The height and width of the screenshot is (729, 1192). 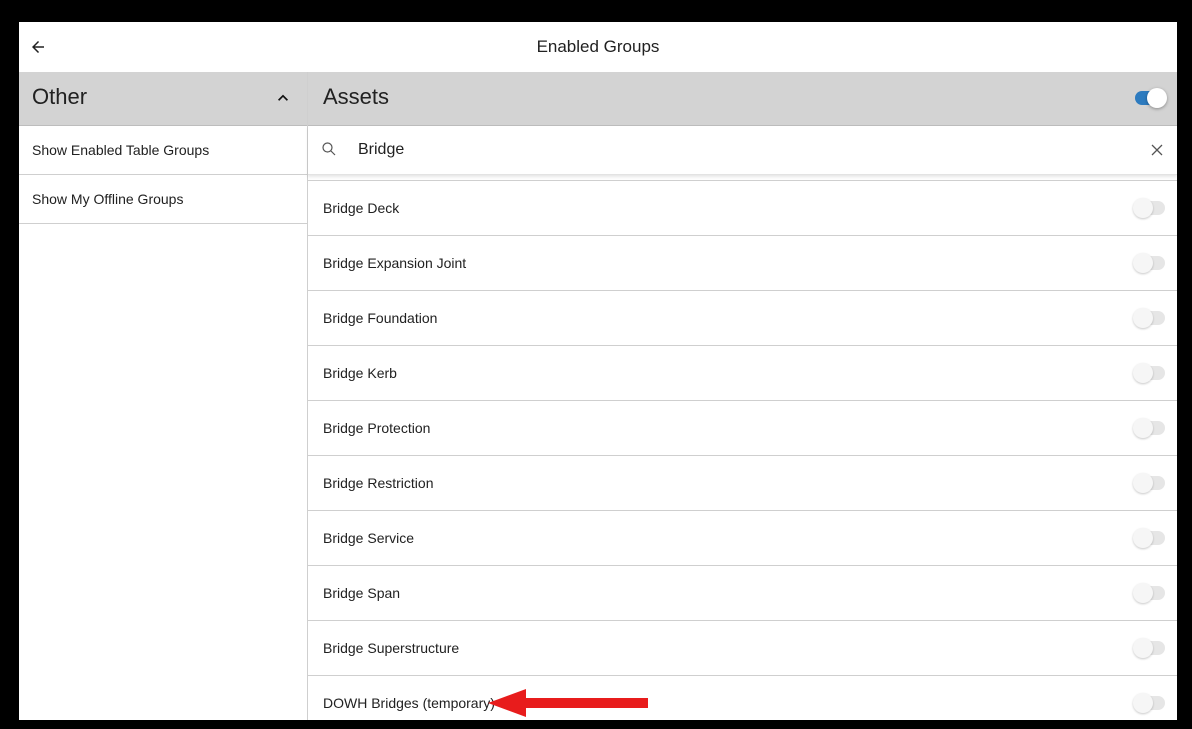 I want to click on title-bar: Enabled Groups, so click(x=598, y=47).